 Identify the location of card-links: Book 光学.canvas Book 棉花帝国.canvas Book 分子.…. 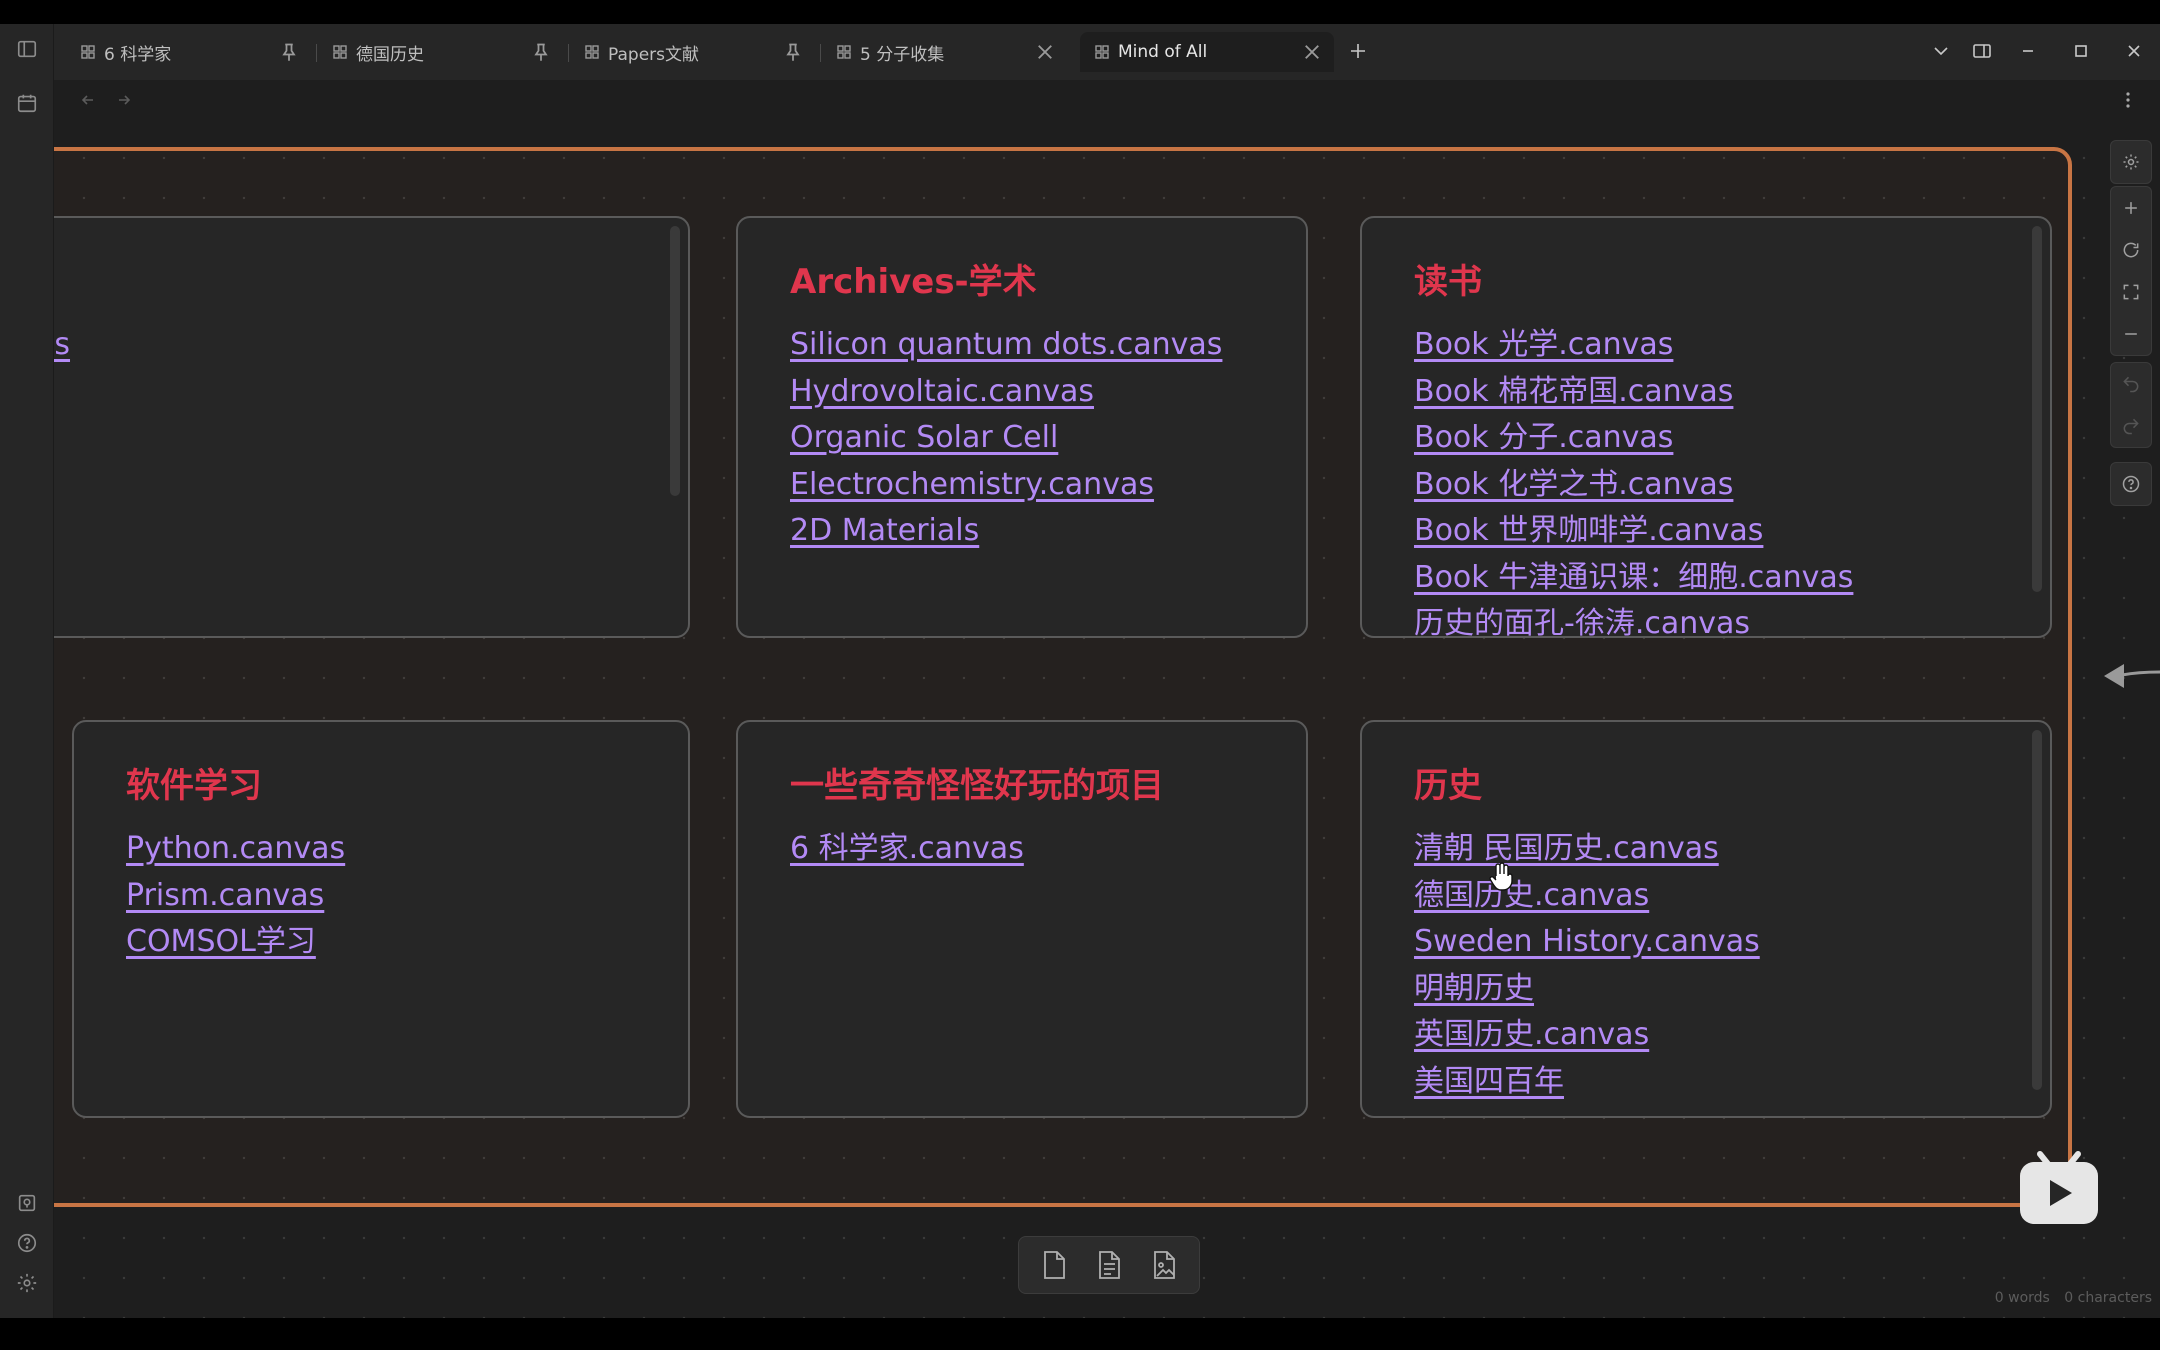
(1633, 479).